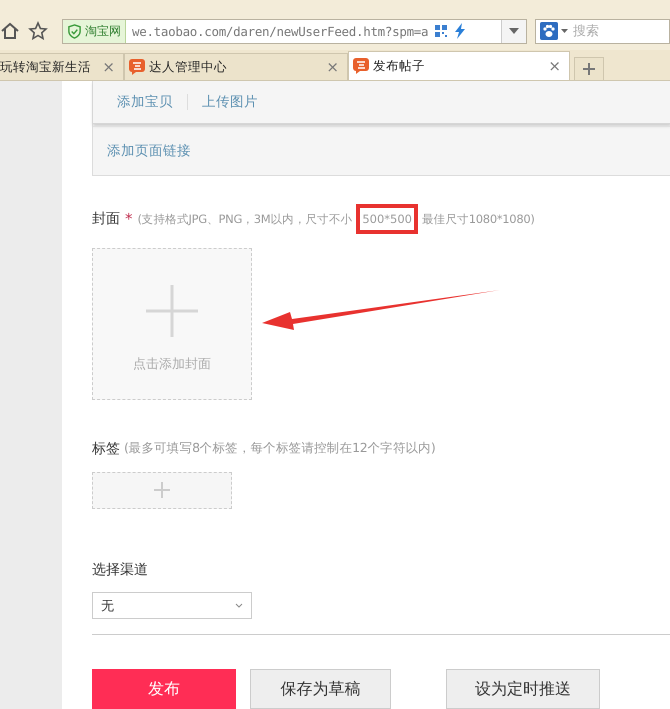 The width and height of the screenshot is (670, 709). I want to click on star-icon, so click(38, 31).